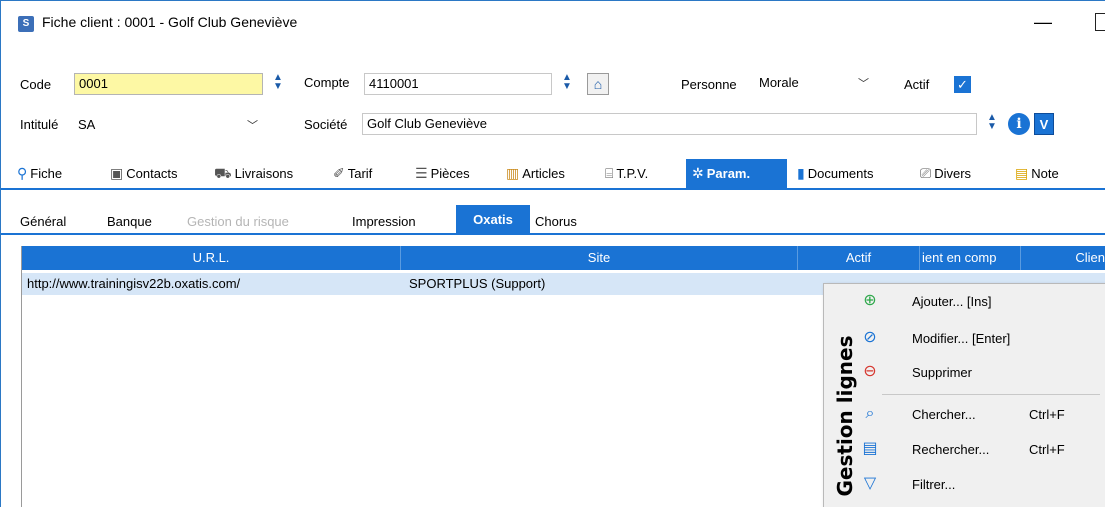 The image size is (1105, 507). What do you see at coordinates (238, 221) in the screenshot?
I see `subtab-gestion-risque: Gestion du risque` at bounding box center [238, 221].